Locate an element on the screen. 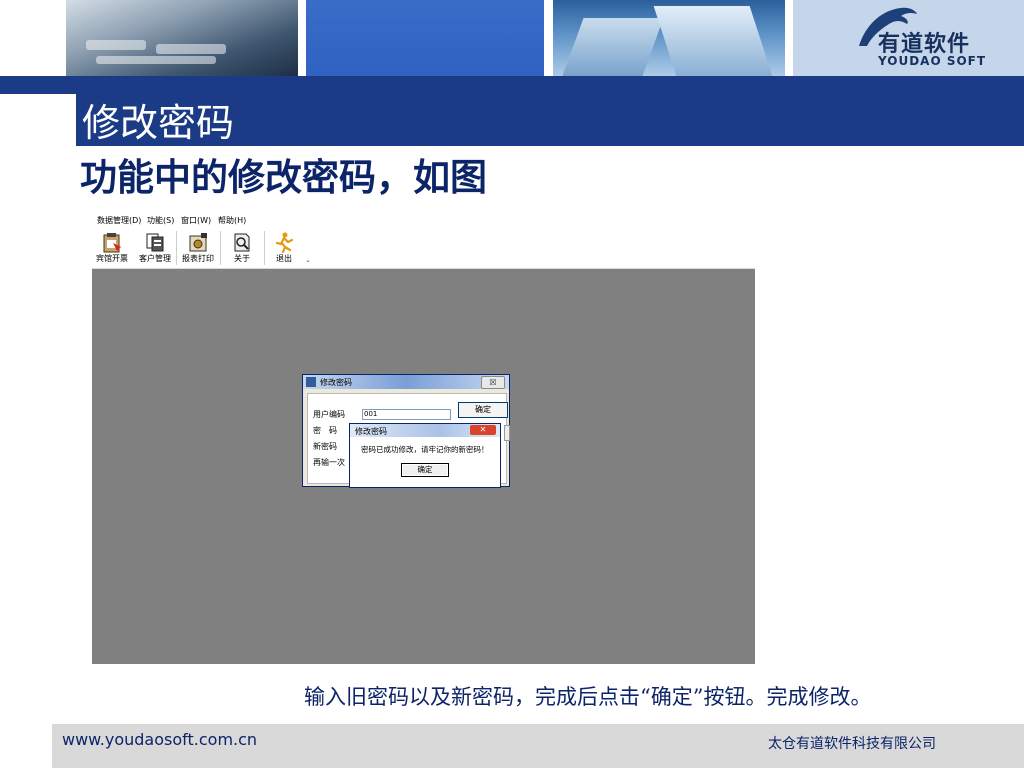  toolbar-overflow-icon: ⌄ is located at coordinates (308, 260).